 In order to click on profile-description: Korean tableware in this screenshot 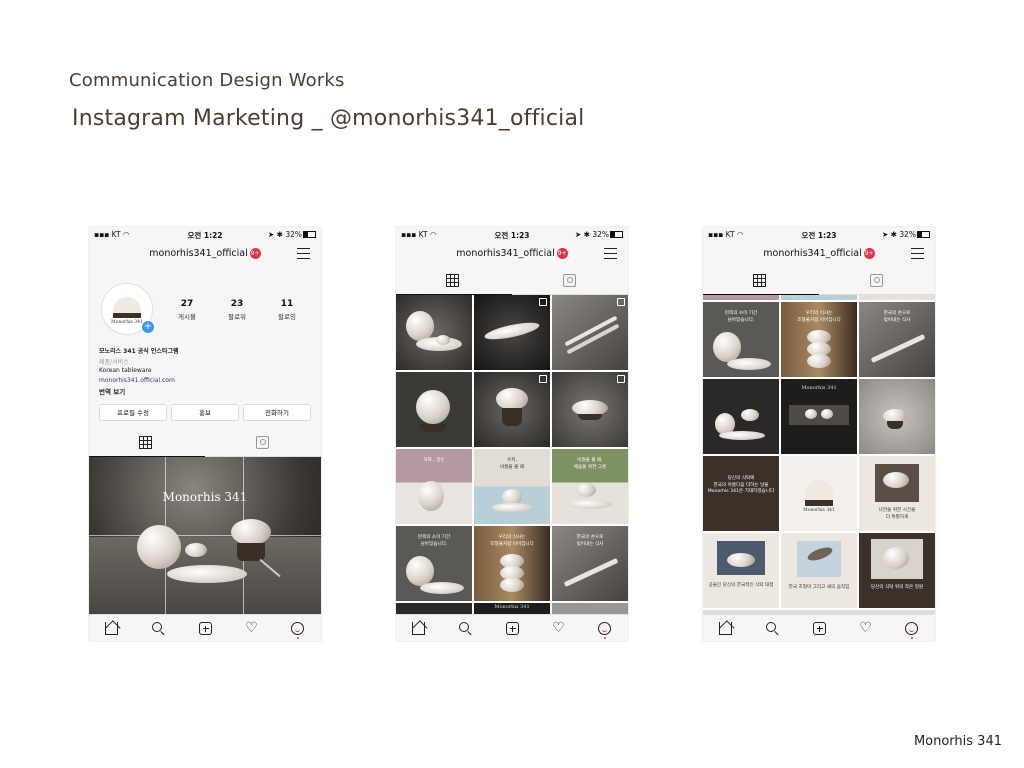, I will do `click(125, 370)`.